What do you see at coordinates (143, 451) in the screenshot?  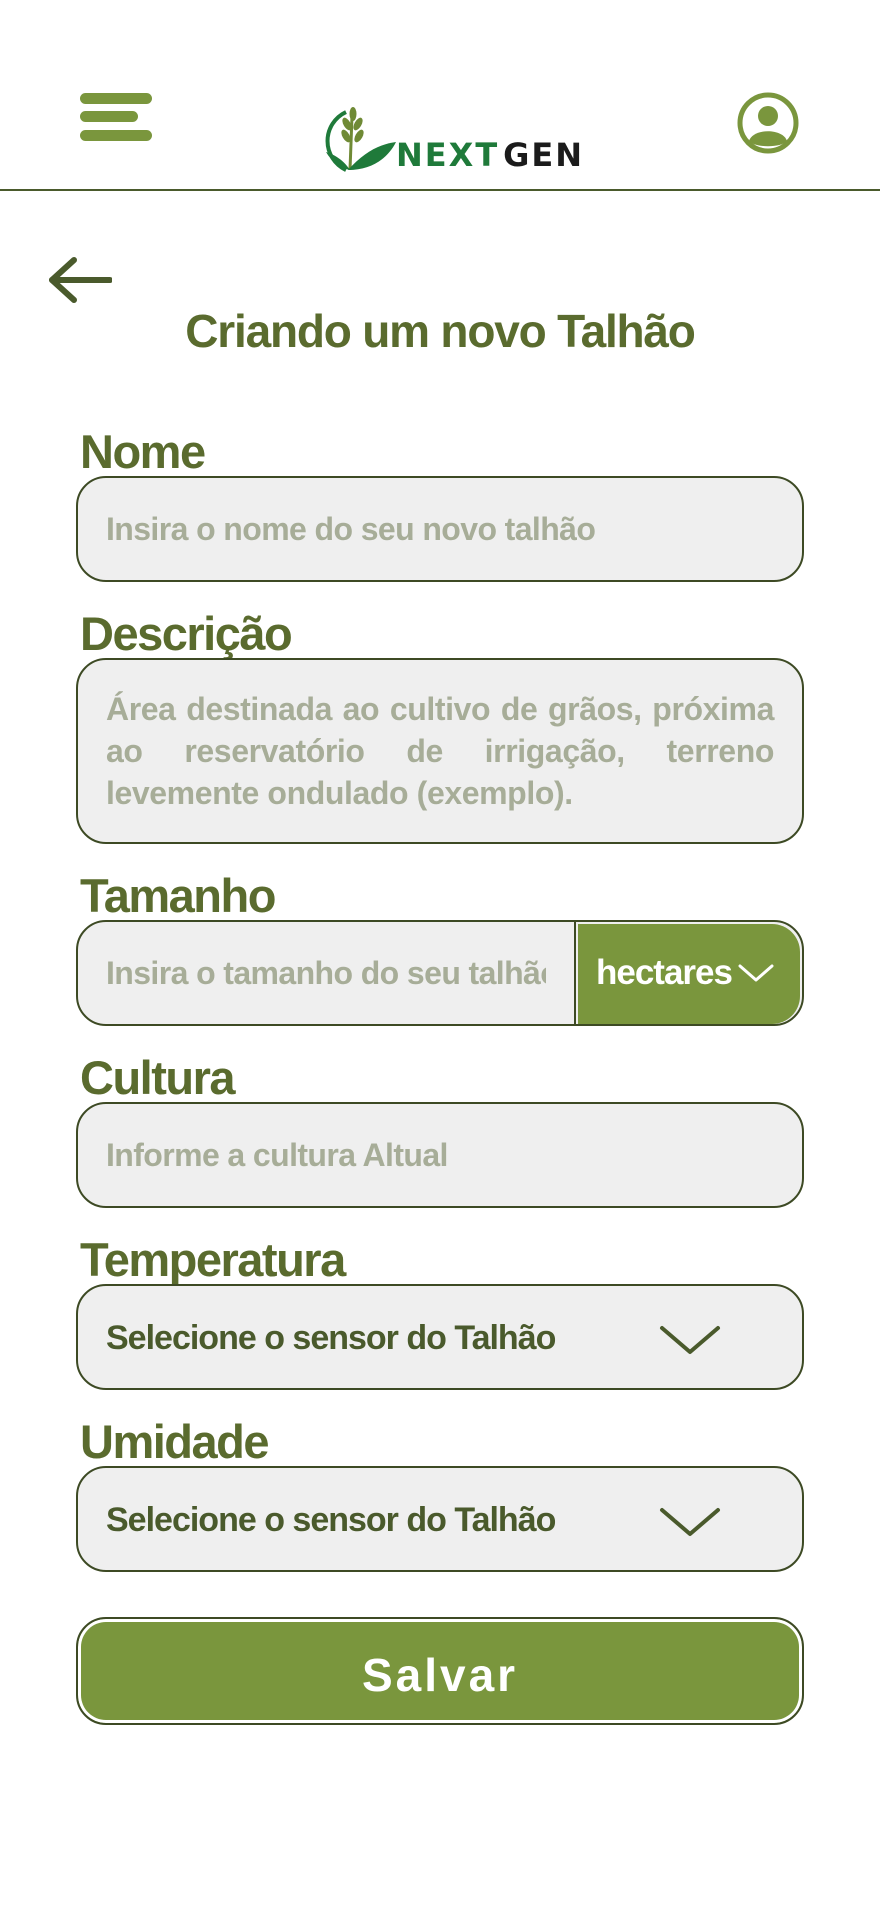 I see `nome-label: Nome` at bounding box center [143, 451].